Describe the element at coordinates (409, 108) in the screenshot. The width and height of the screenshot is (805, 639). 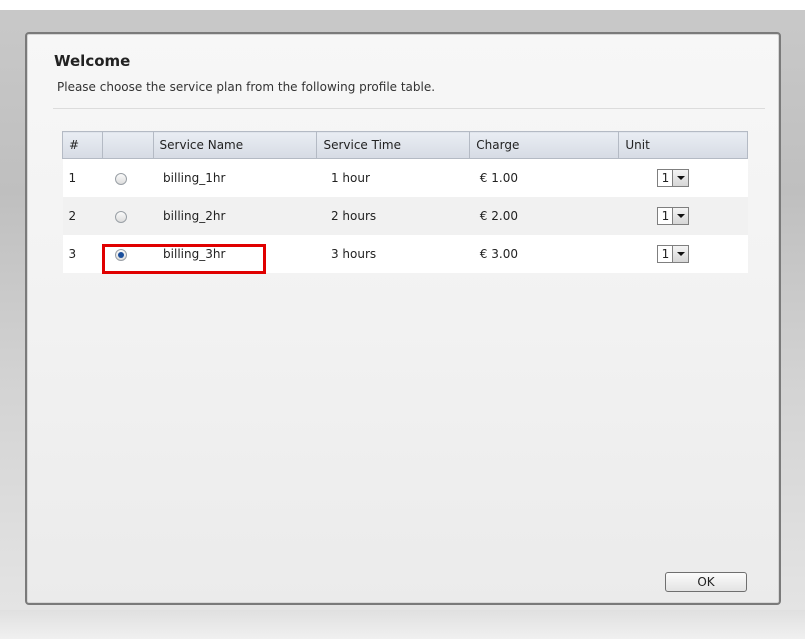
I see `divider` at that location.